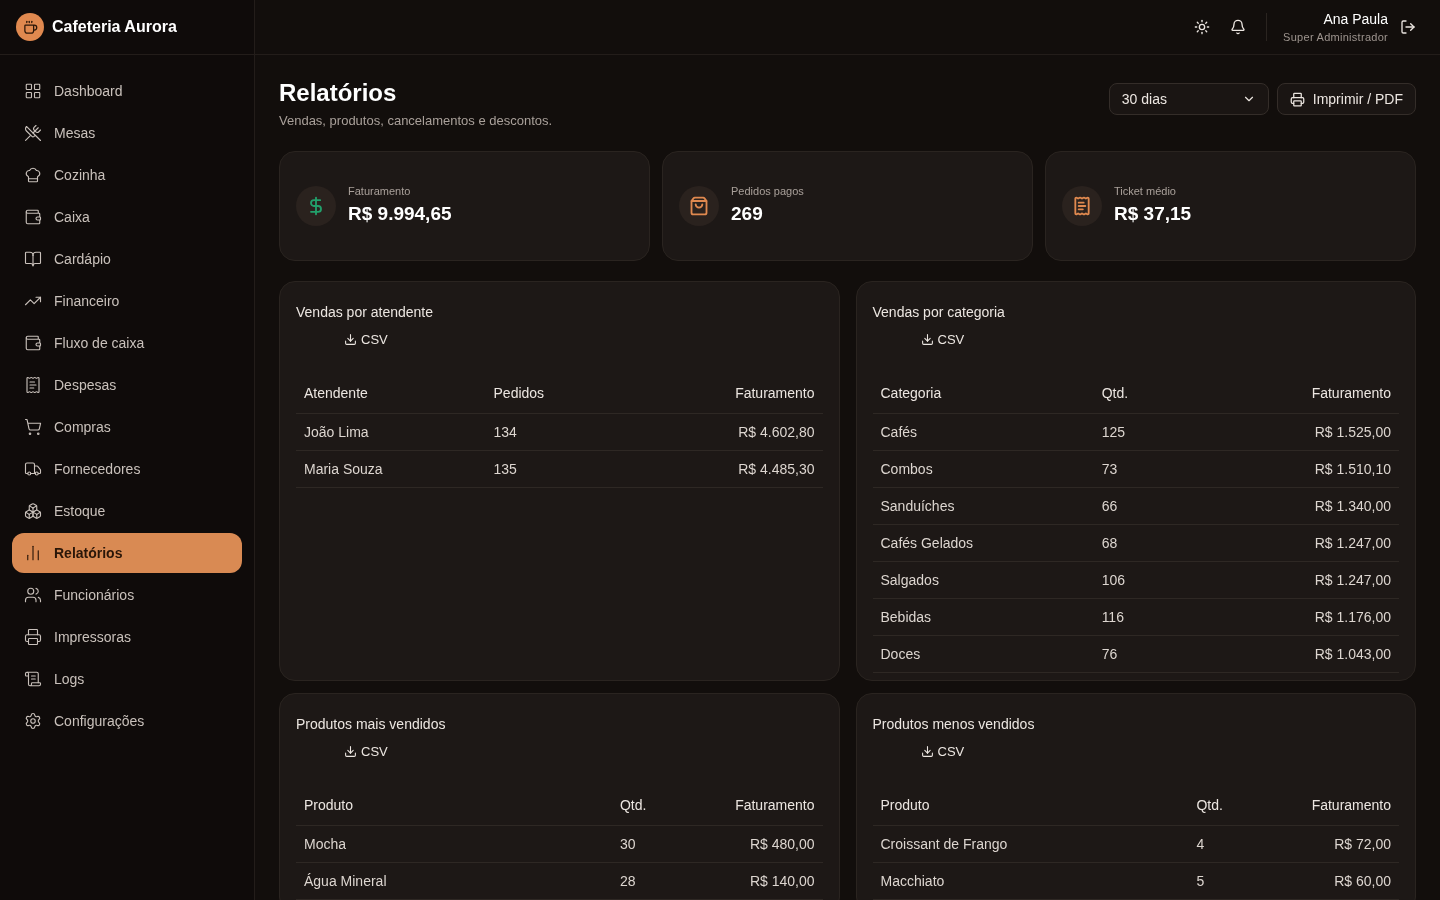 Image resolution: width=1440 pixels, height=900 pixels. I want to click on table-cell: 28, so click(627, 881).